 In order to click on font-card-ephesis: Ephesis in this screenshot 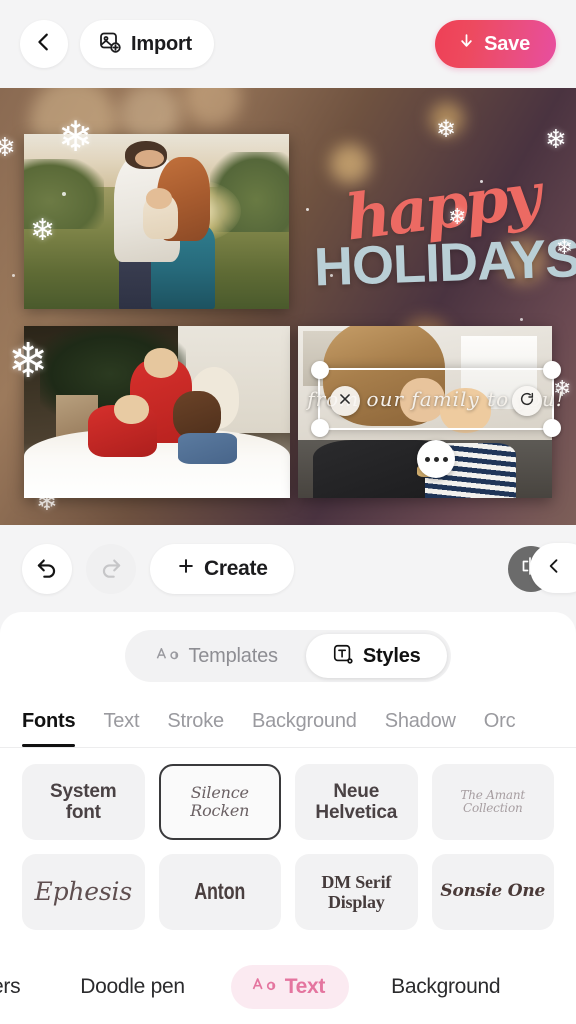, I will do `click(83, 892)`.